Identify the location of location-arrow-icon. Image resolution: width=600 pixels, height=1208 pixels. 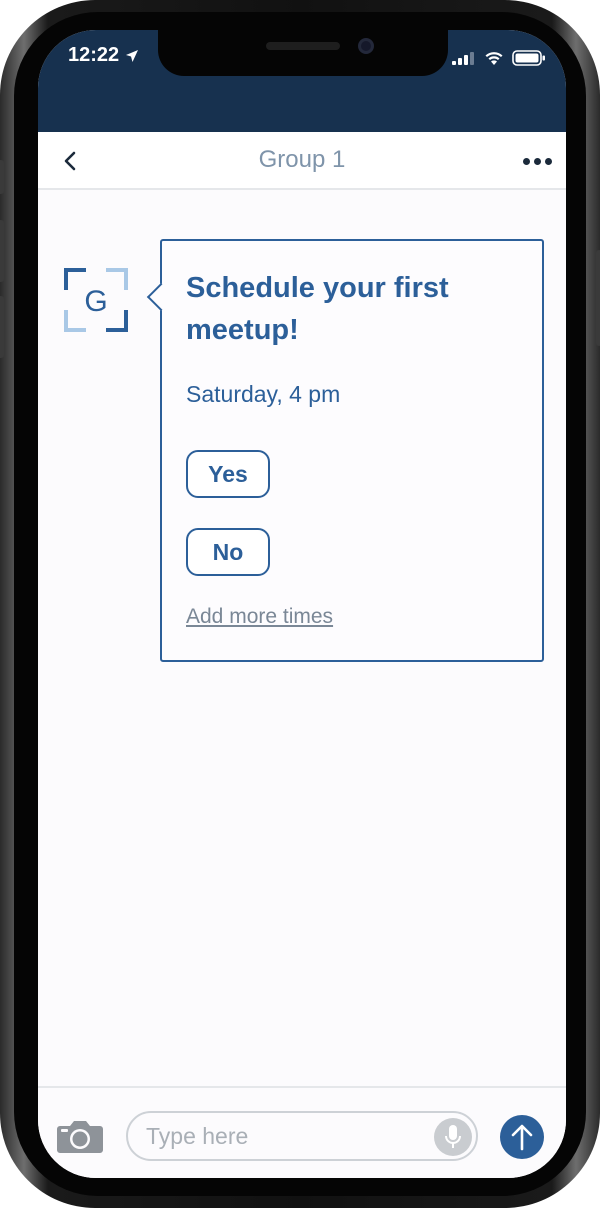
(132, 55).